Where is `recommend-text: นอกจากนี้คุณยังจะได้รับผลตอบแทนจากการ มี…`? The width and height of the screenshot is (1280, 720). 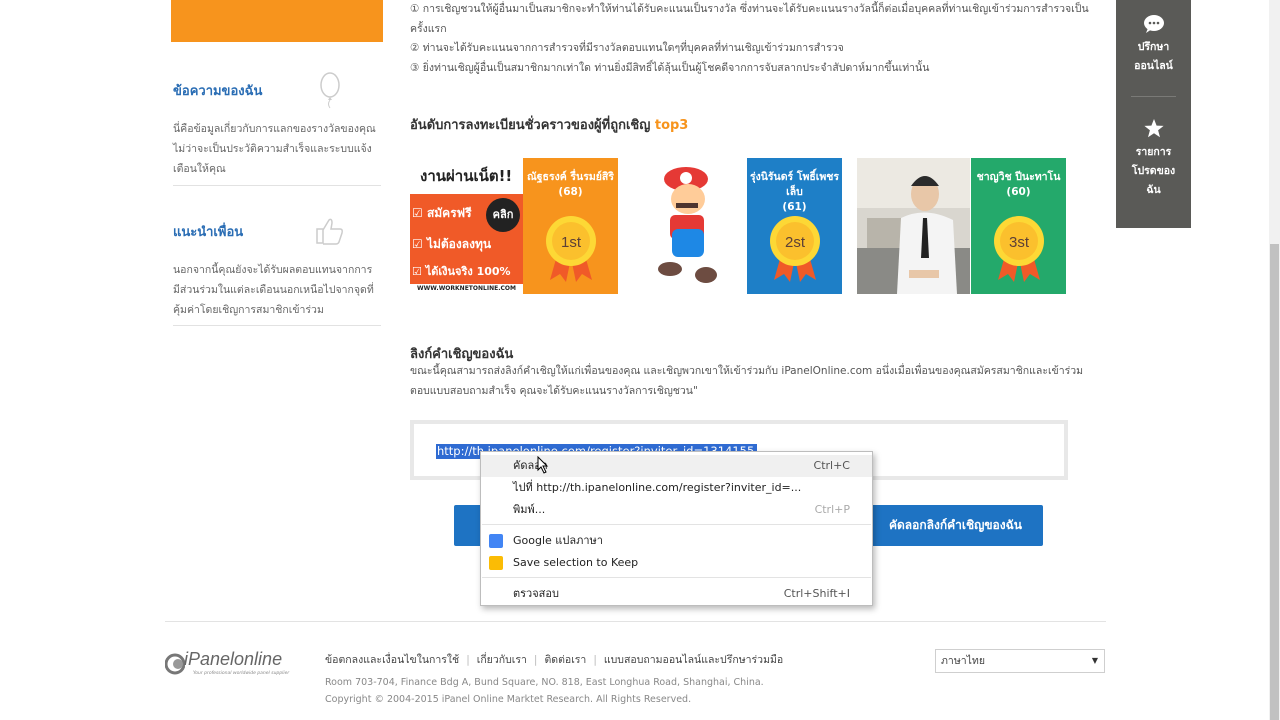
recommend-text: นอกจากนี้คุณยังจะได้รับผลตอบแทนจากการ มี… is located at coordinates (273, 290).